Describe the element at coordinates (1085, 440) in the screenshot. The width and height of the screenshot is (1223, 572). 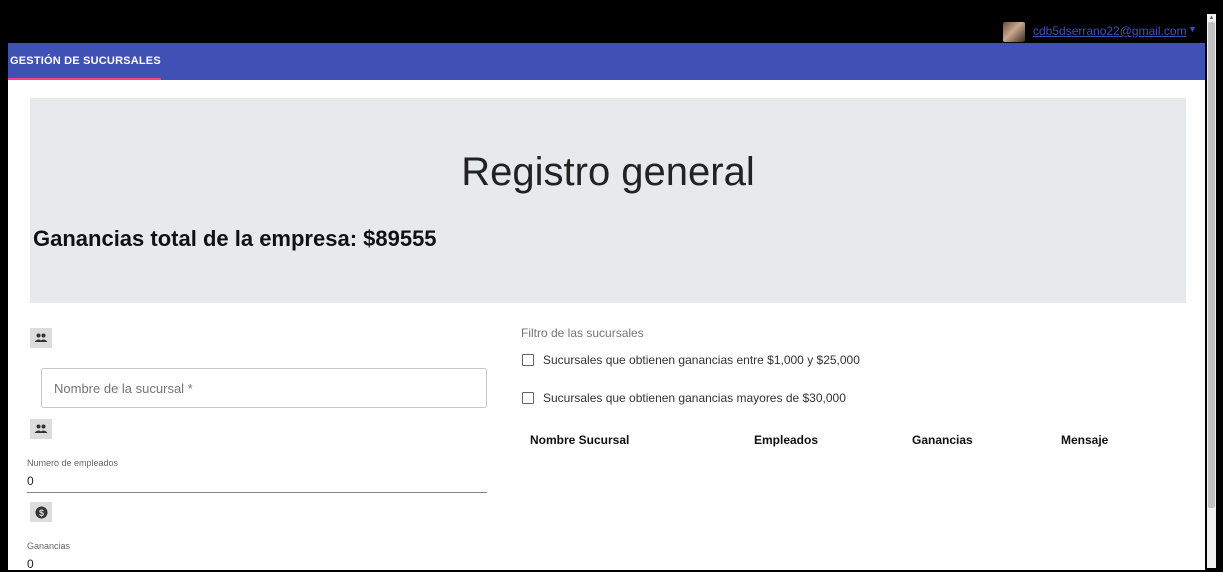
I see `column-header-mensaje: Mensaje` at that location.